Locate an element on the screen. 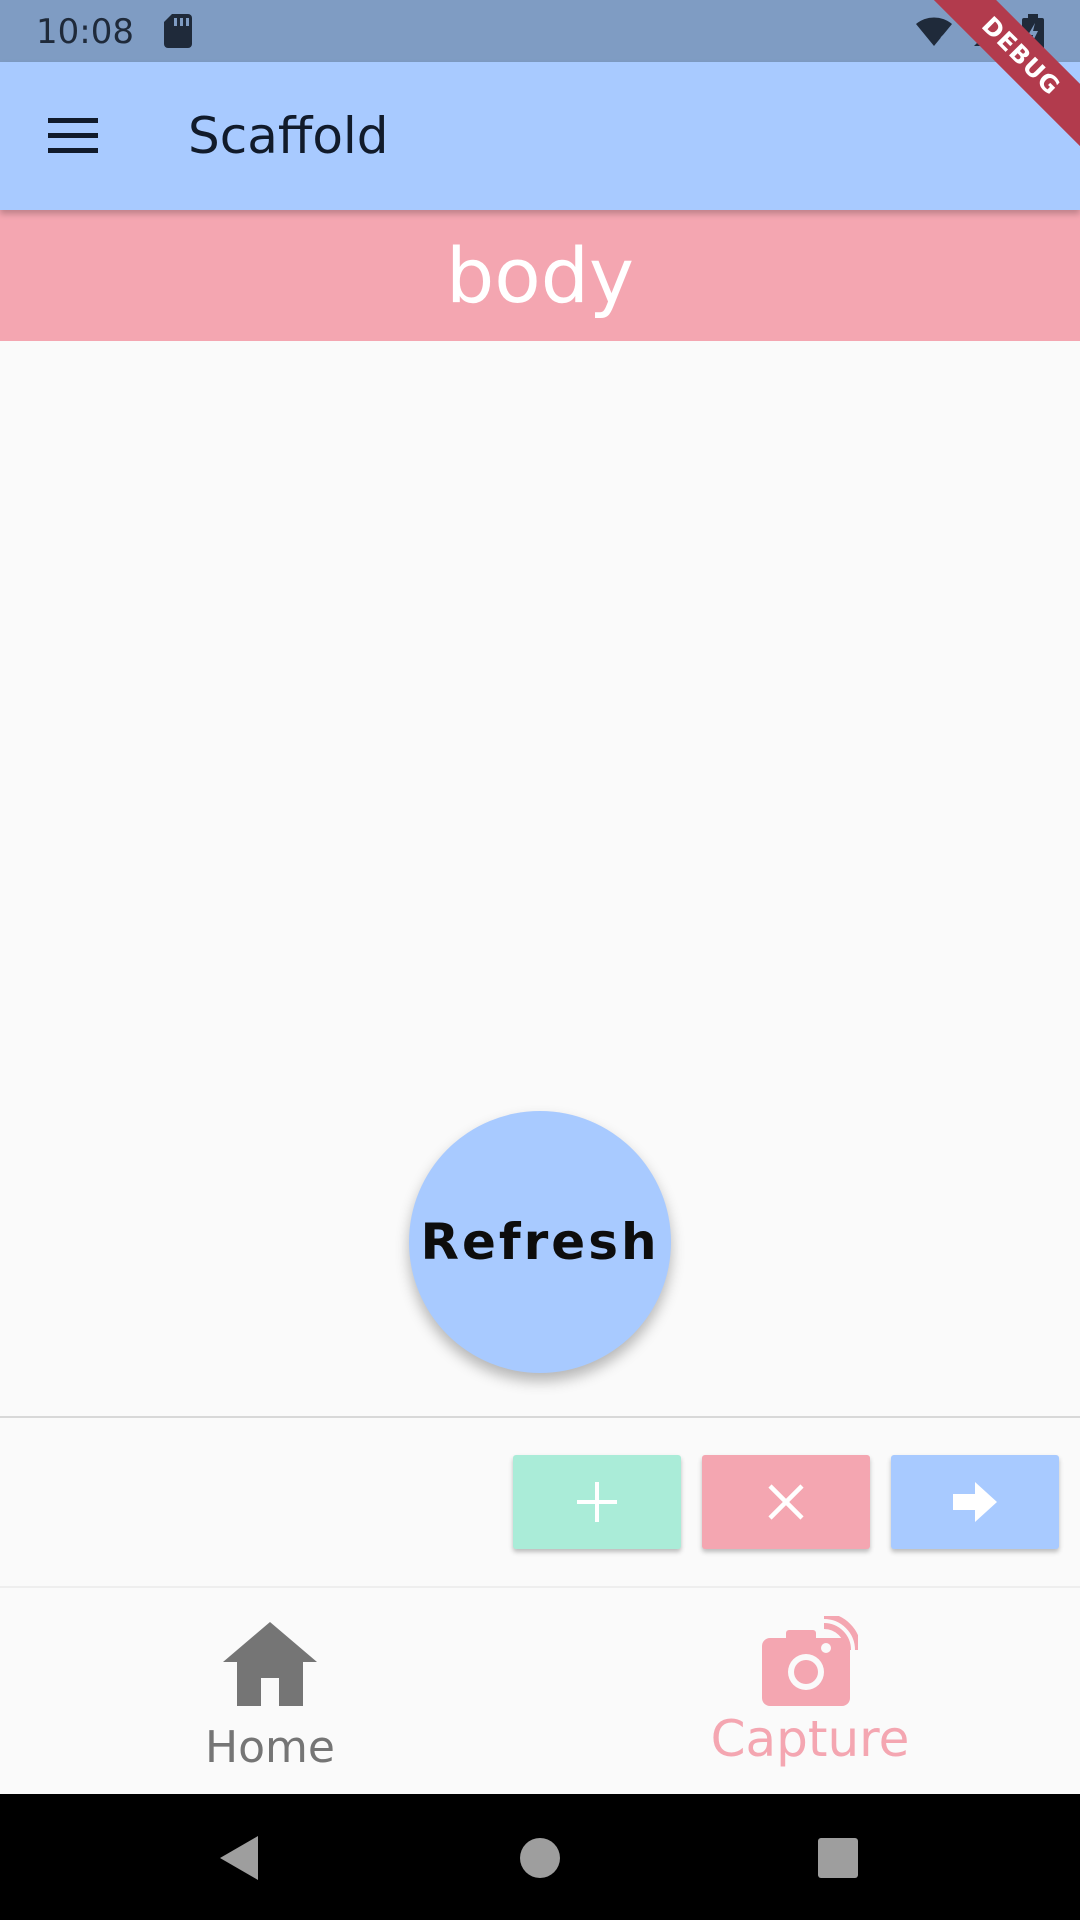 Image resolution: width=1080 pixels, height=1920 pixels. camera-icon is located at coordinates (810, 1661).